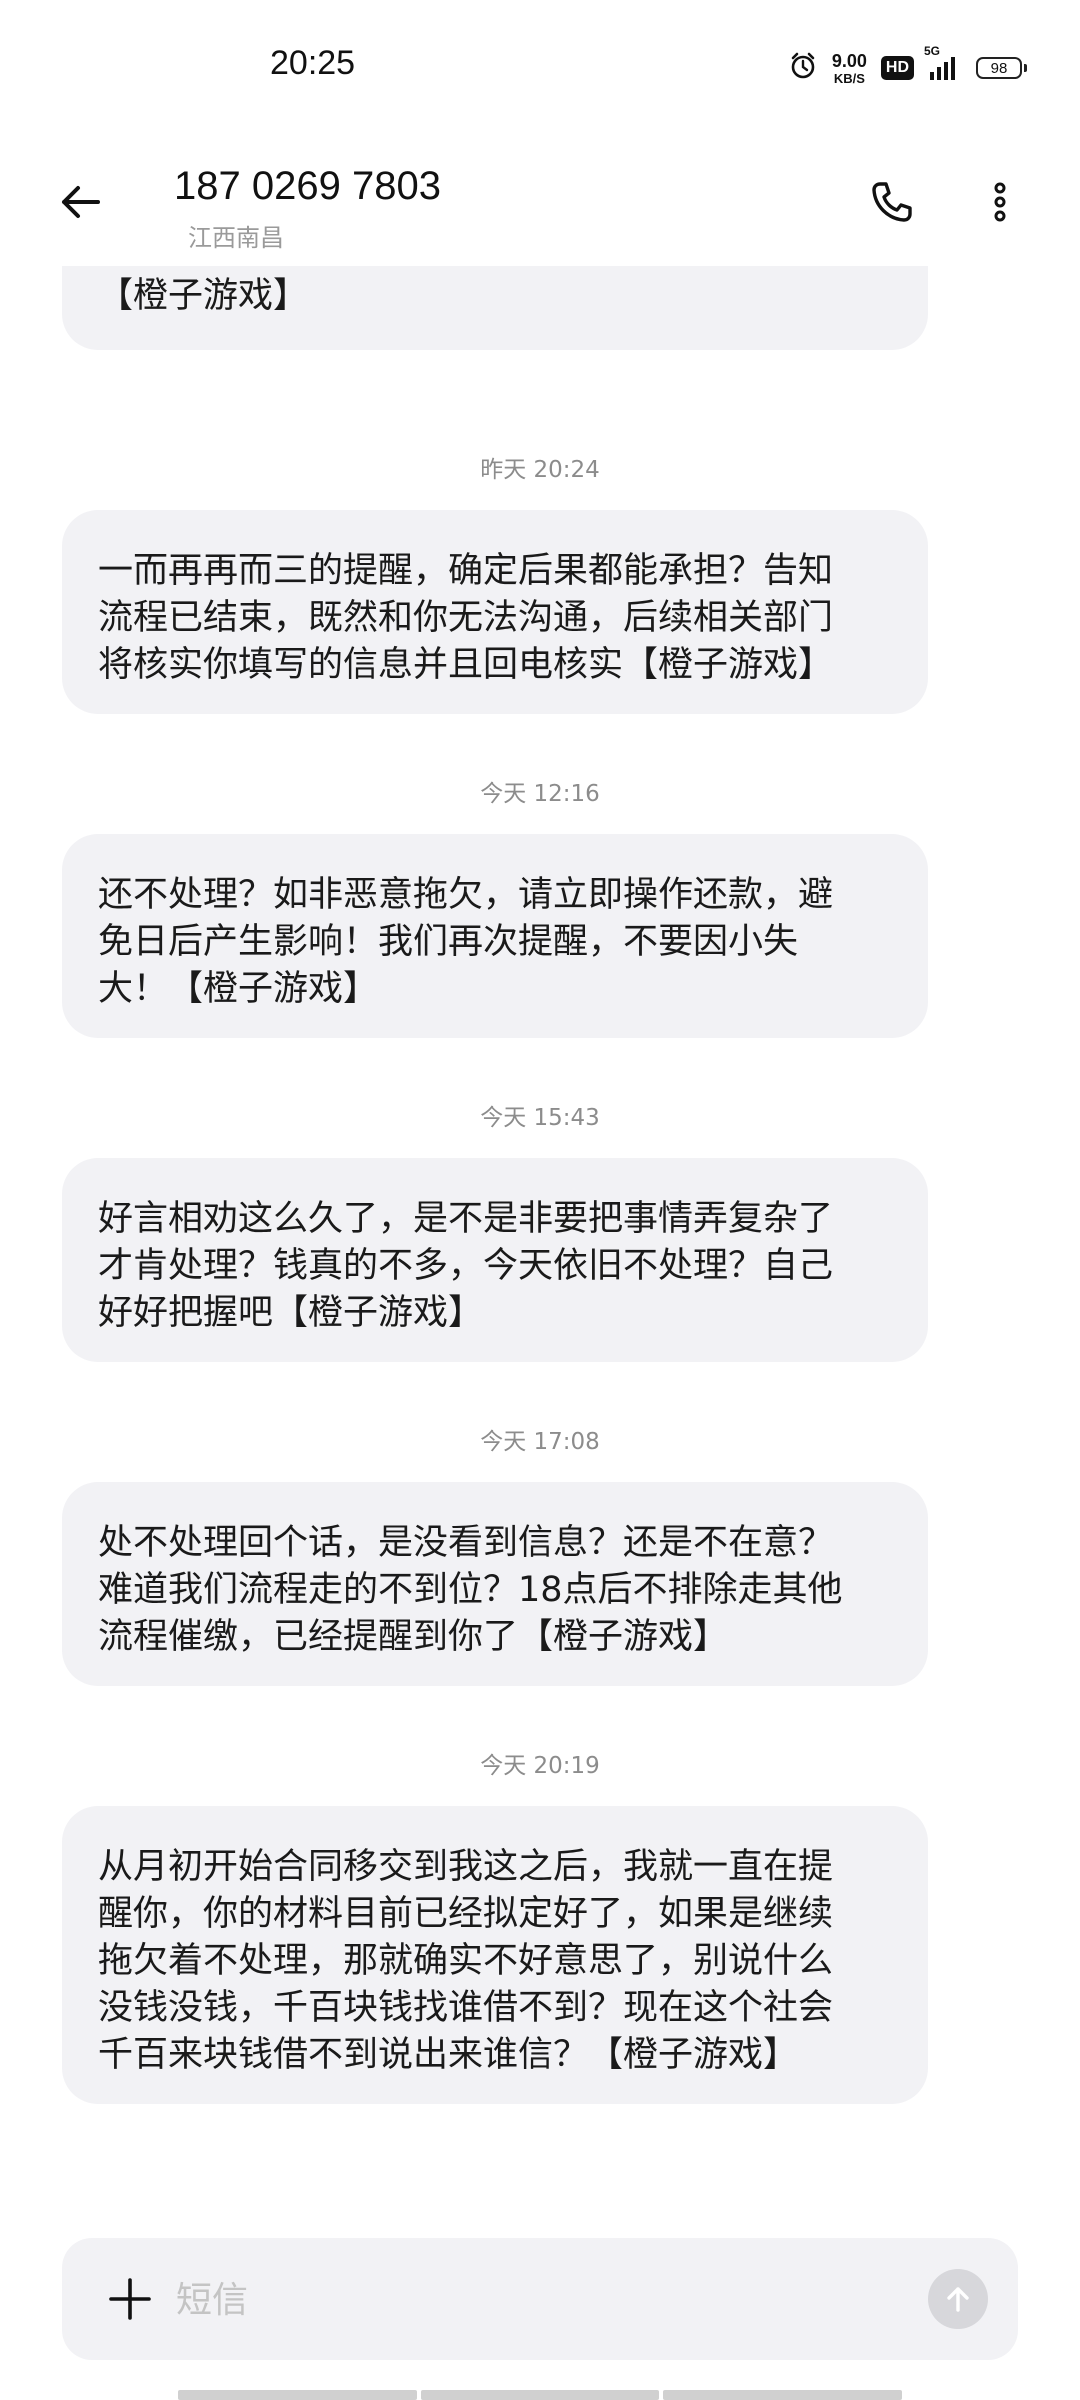 The image size is (1080, 2400). Describe the element at coordinates (943, 63) in the screenshot. I see `signal-icon: 5G` at that location.